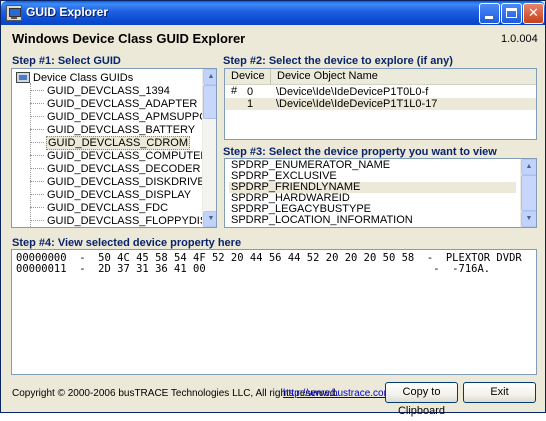  I want to click on tree-item-label: GUID_DEVCLASS_APMSUPPORT, so click(124, 116).